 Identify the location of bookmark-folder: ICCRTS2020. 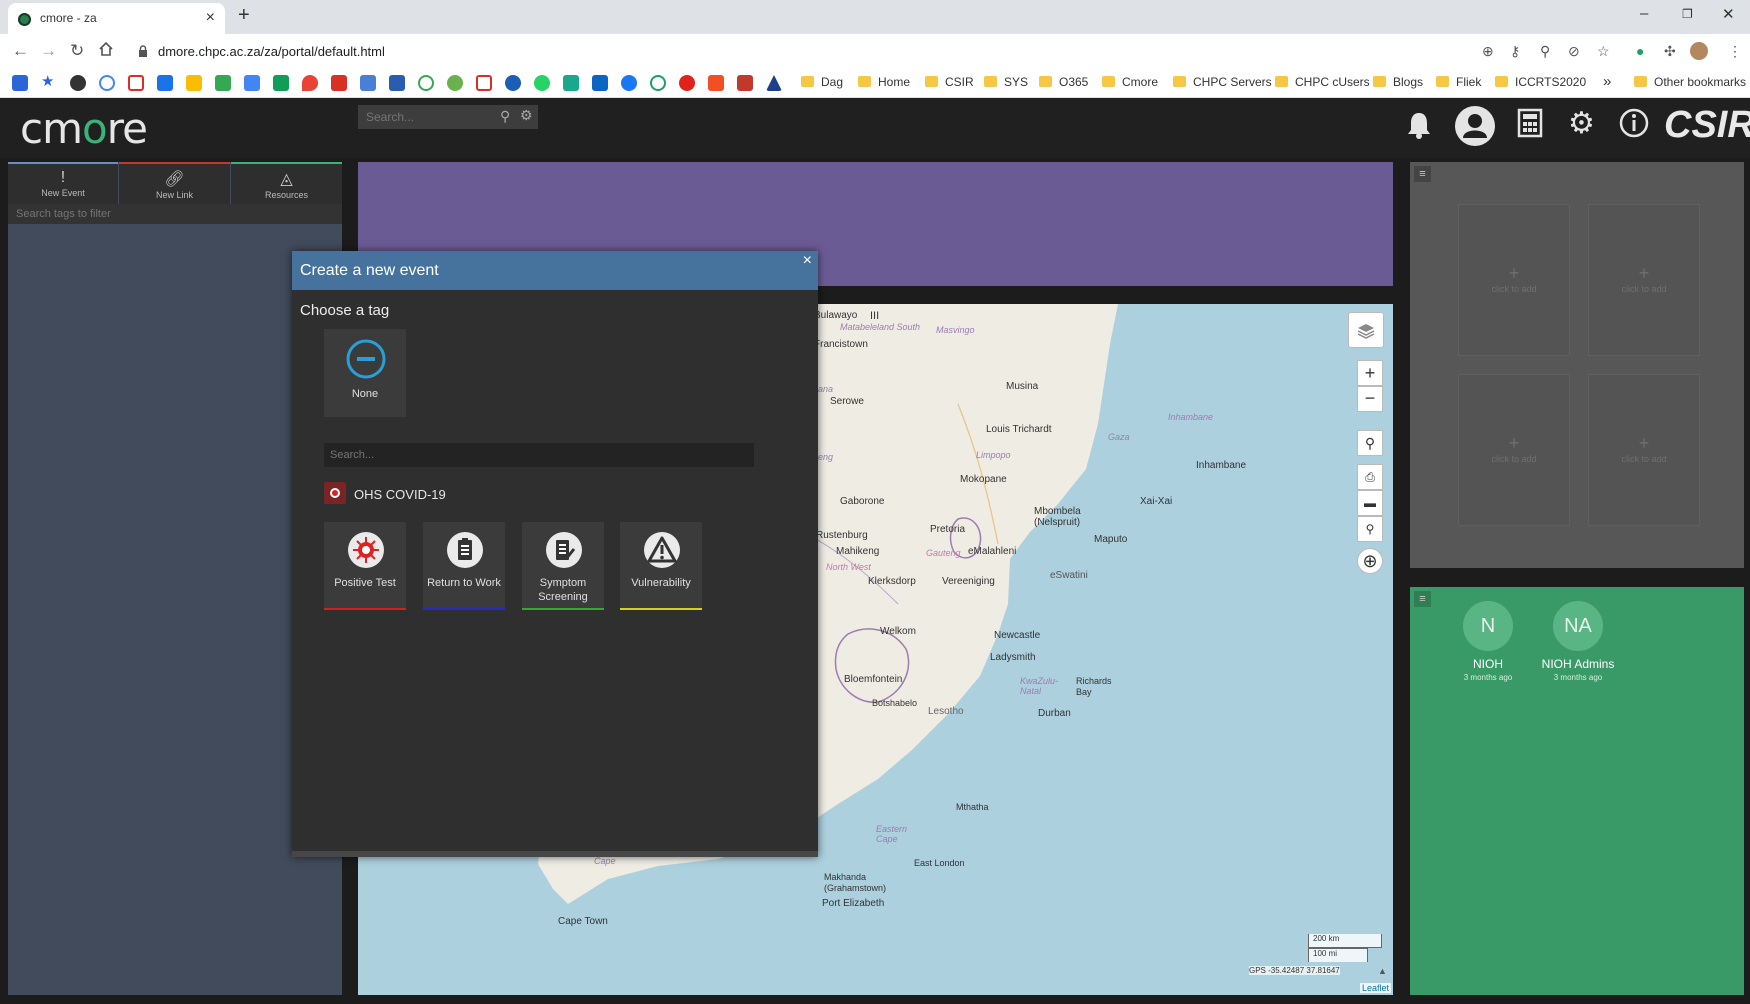
(1540, 84).